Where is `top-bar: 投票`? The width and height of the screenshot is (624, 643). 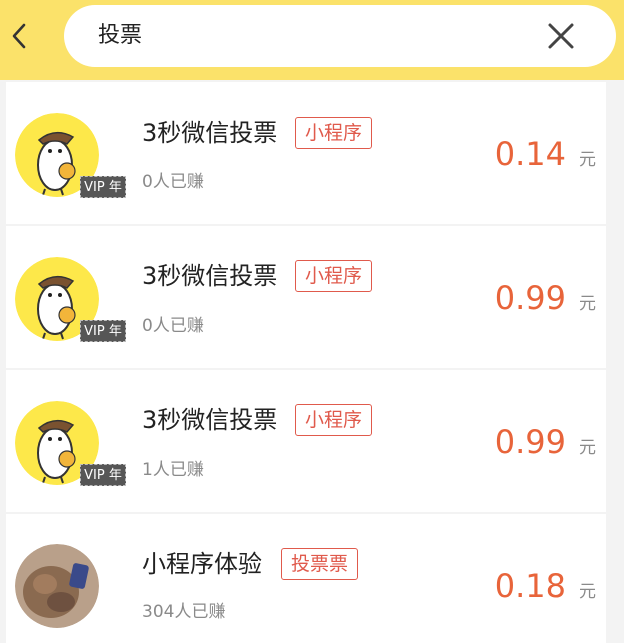 top-bar: 投票 is located at coordinates (312, 40).